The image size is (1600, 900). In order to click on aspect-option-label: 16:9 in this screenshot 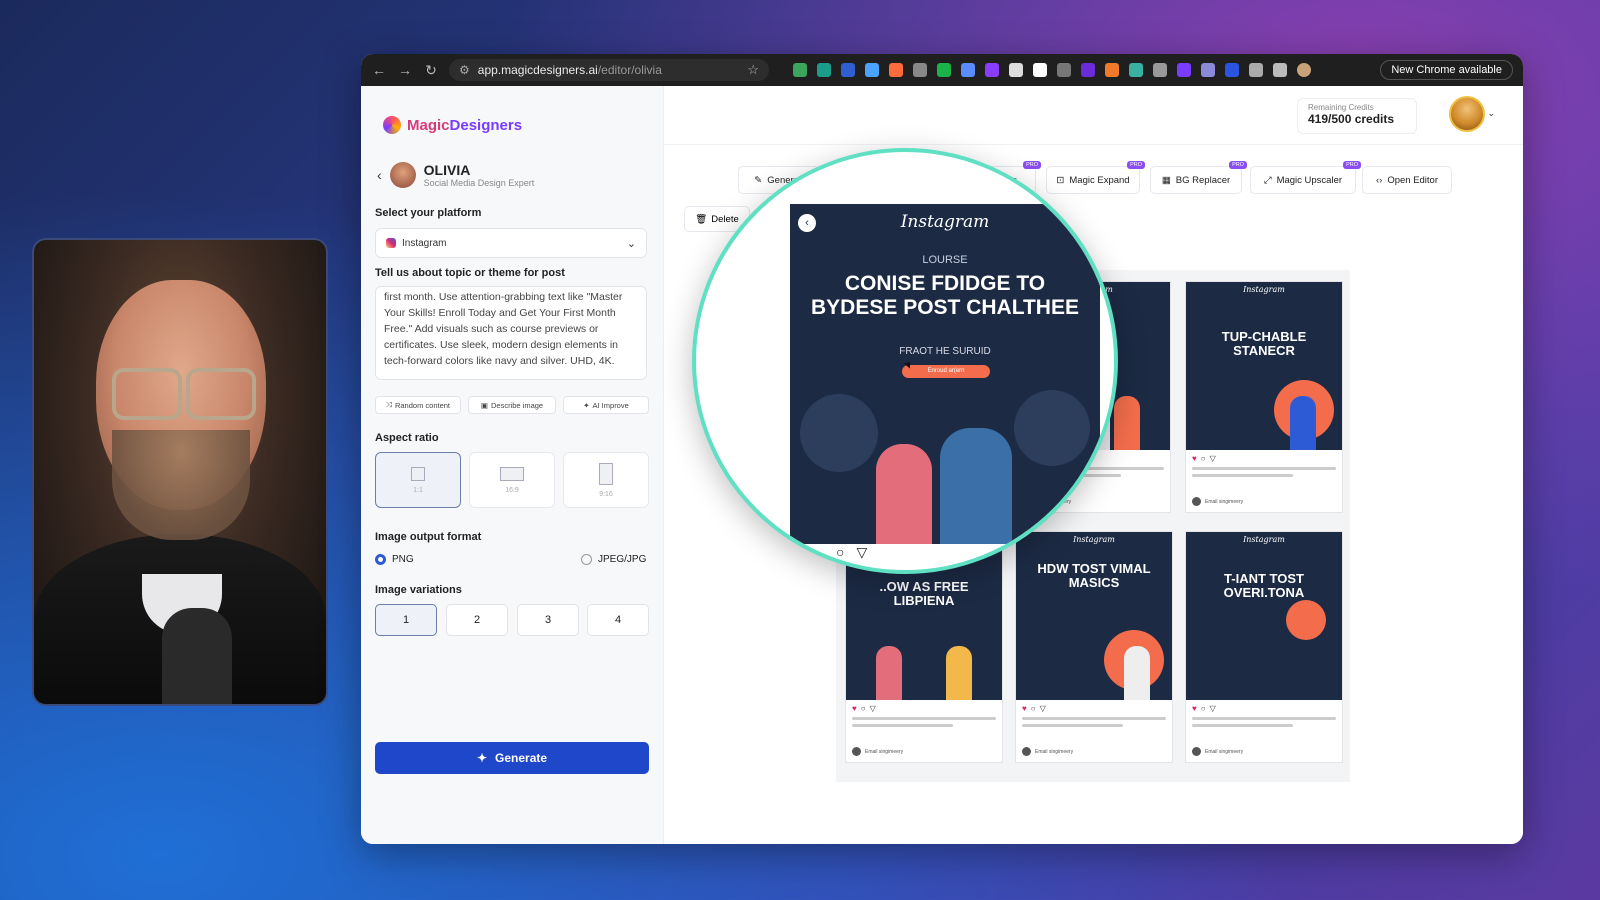, I will do `click(512, 490)`.